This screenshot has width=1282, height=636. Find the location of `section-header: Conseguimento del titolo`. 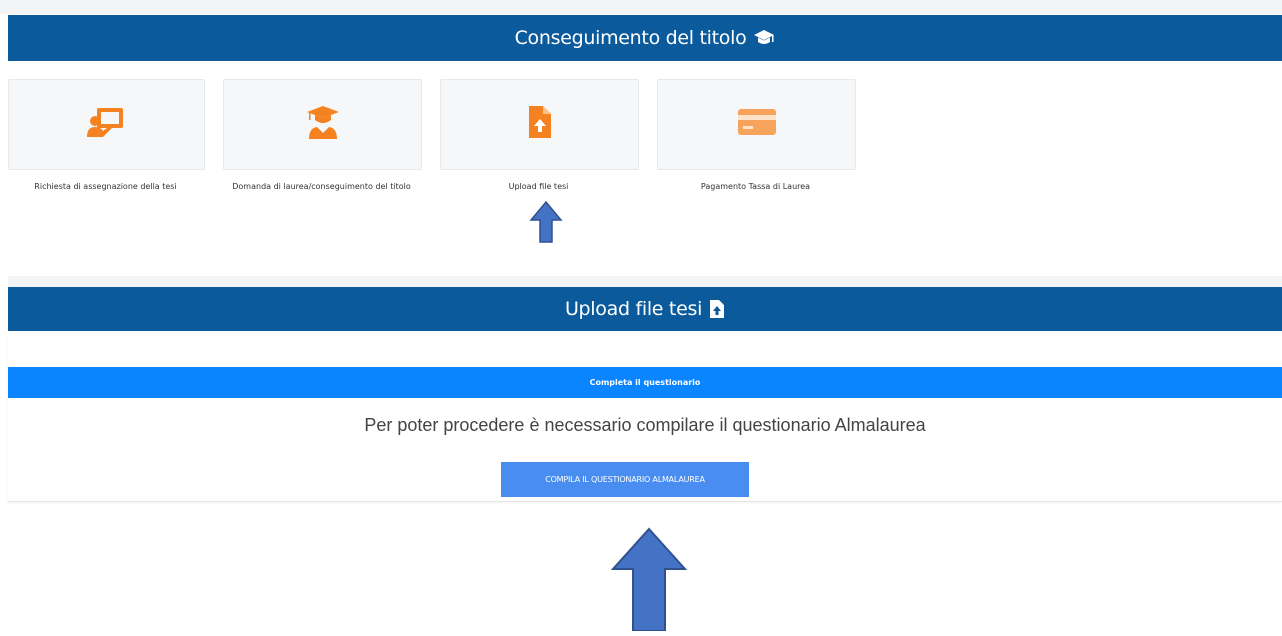

section-header: Conseguimento del titolo is located at coordinates (645, 38).